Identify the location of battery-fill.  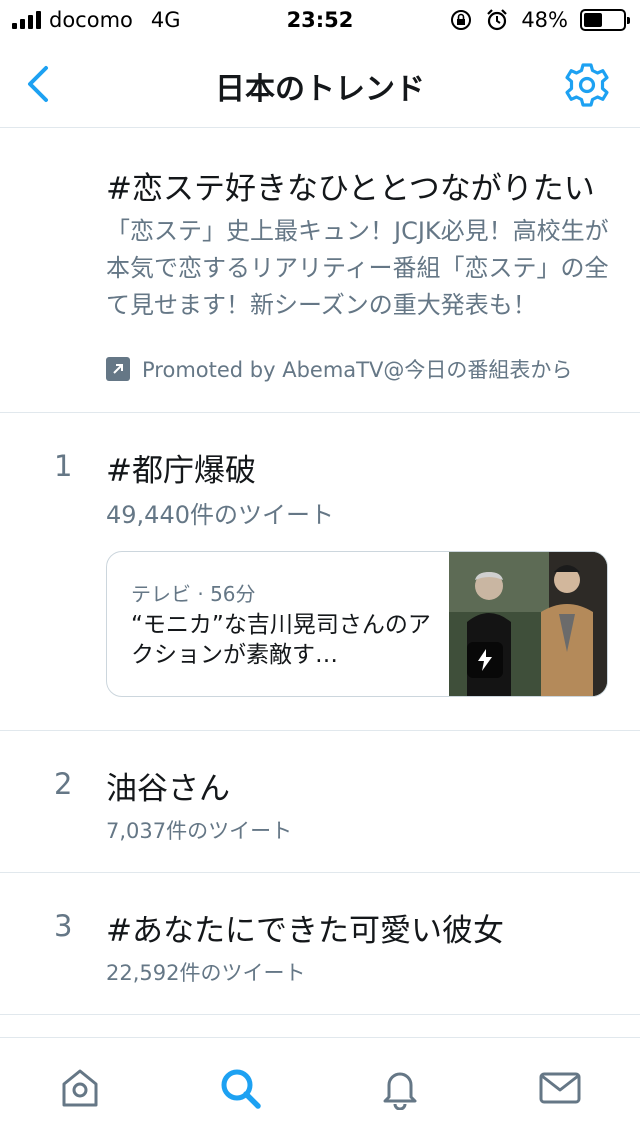
(593, 20).